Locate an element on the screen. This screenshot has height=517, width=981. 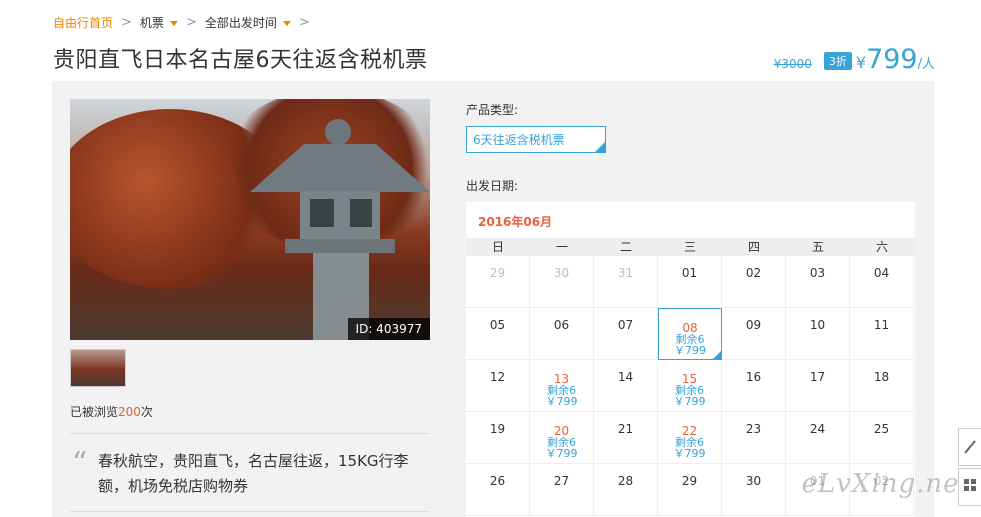
weekday-label: 日 is located at coordinates (497, 247).